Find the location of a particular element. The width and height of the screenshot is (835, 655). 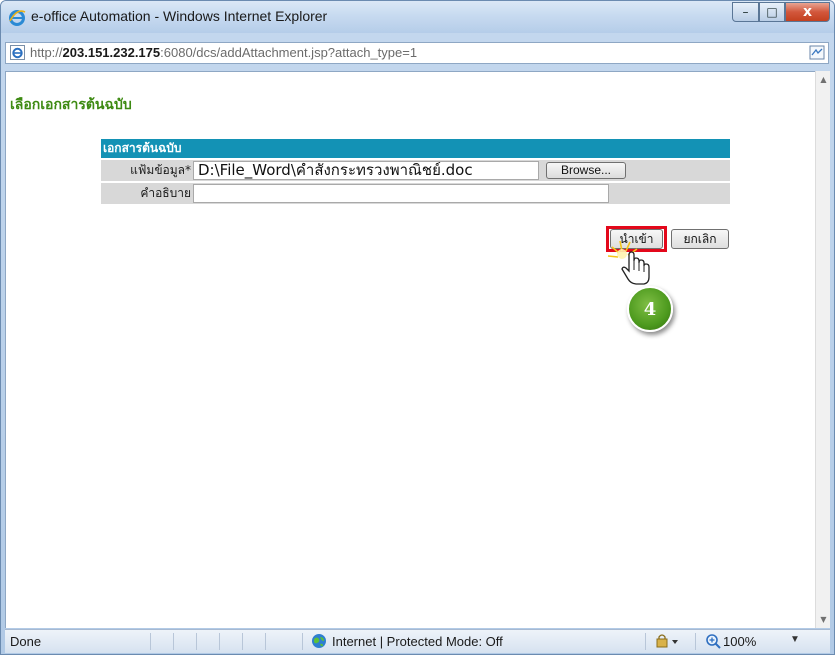

protected-mode-icon is located at coordinates (668, 641).